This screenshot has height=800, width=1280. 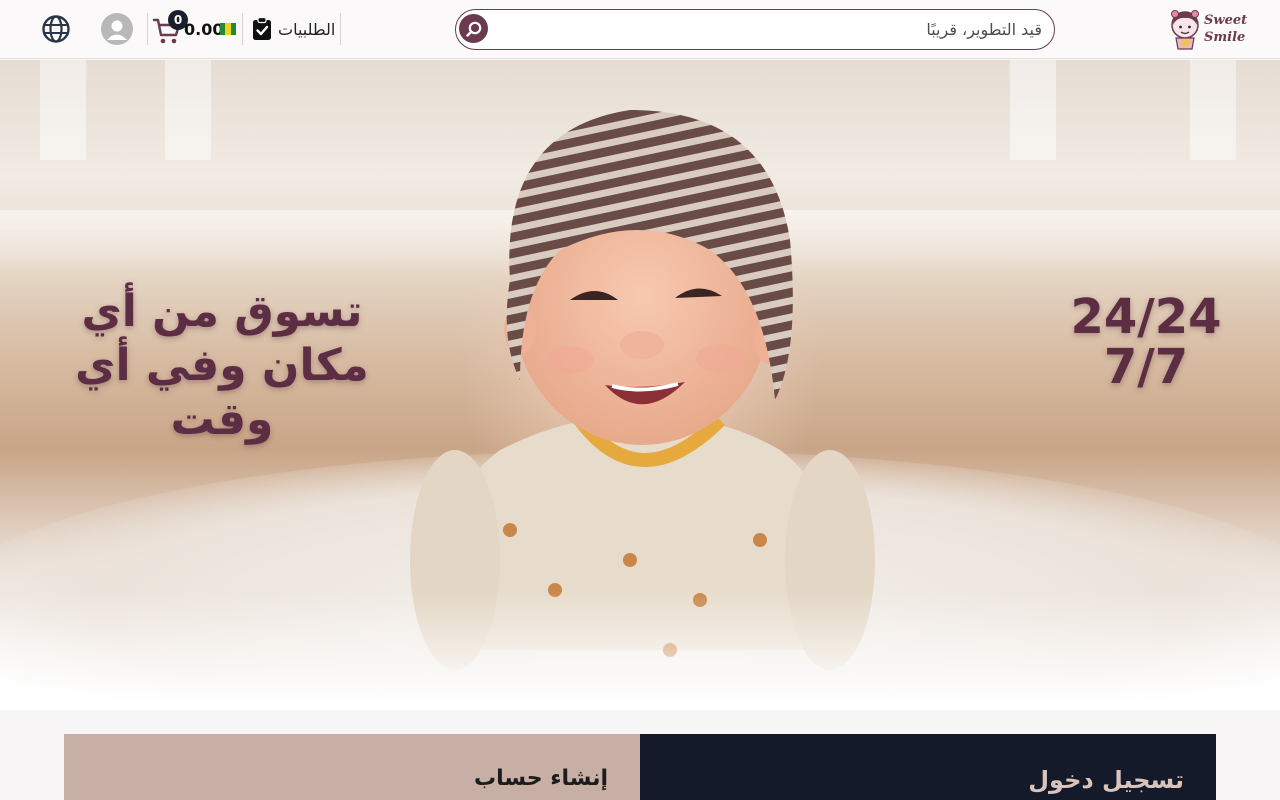 I want to click on search-button, so click(x=473, y=28).